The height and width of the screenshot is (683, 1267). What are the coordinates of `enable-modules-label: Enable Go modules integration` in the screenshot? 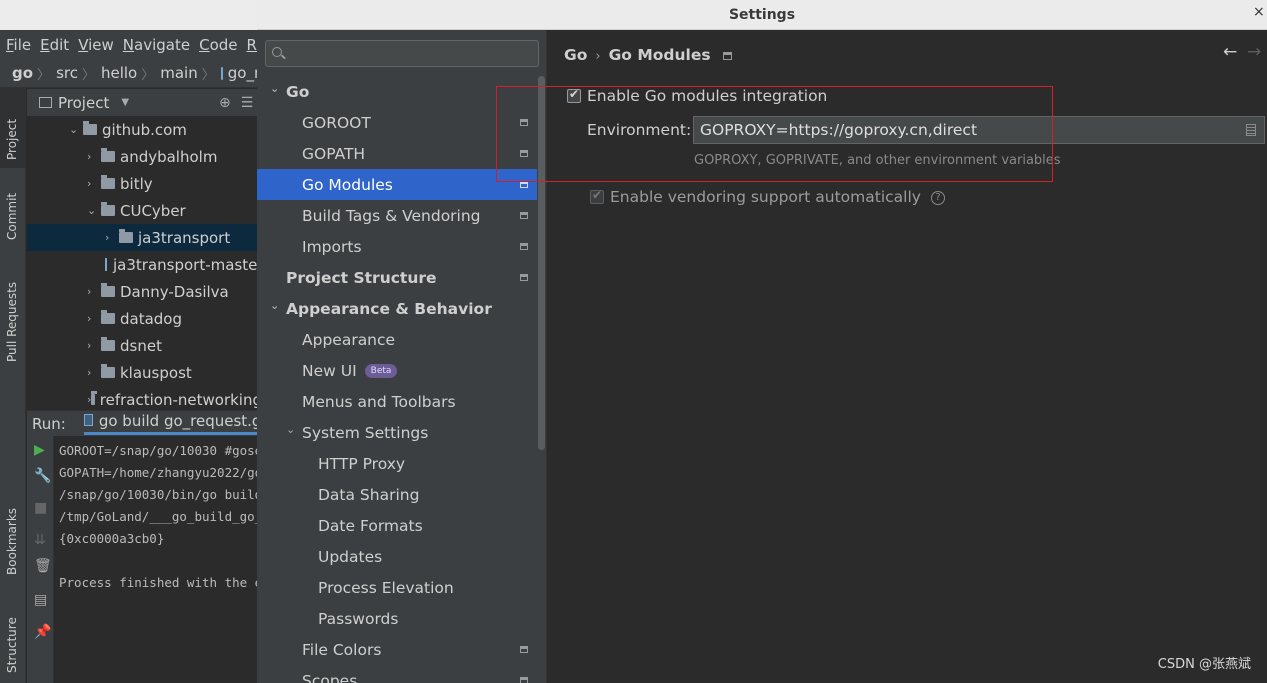 It's located at (707, 96).